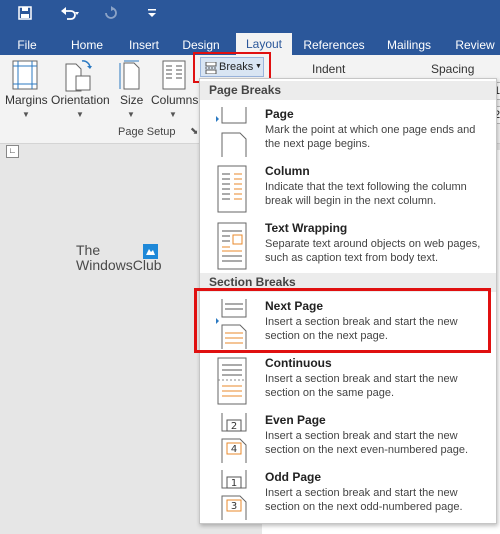 This screenshot has height=534, width=500. Describe the element at coordinates (26, 100) in the screenshot. I see `margins-button: Margins` at that location.